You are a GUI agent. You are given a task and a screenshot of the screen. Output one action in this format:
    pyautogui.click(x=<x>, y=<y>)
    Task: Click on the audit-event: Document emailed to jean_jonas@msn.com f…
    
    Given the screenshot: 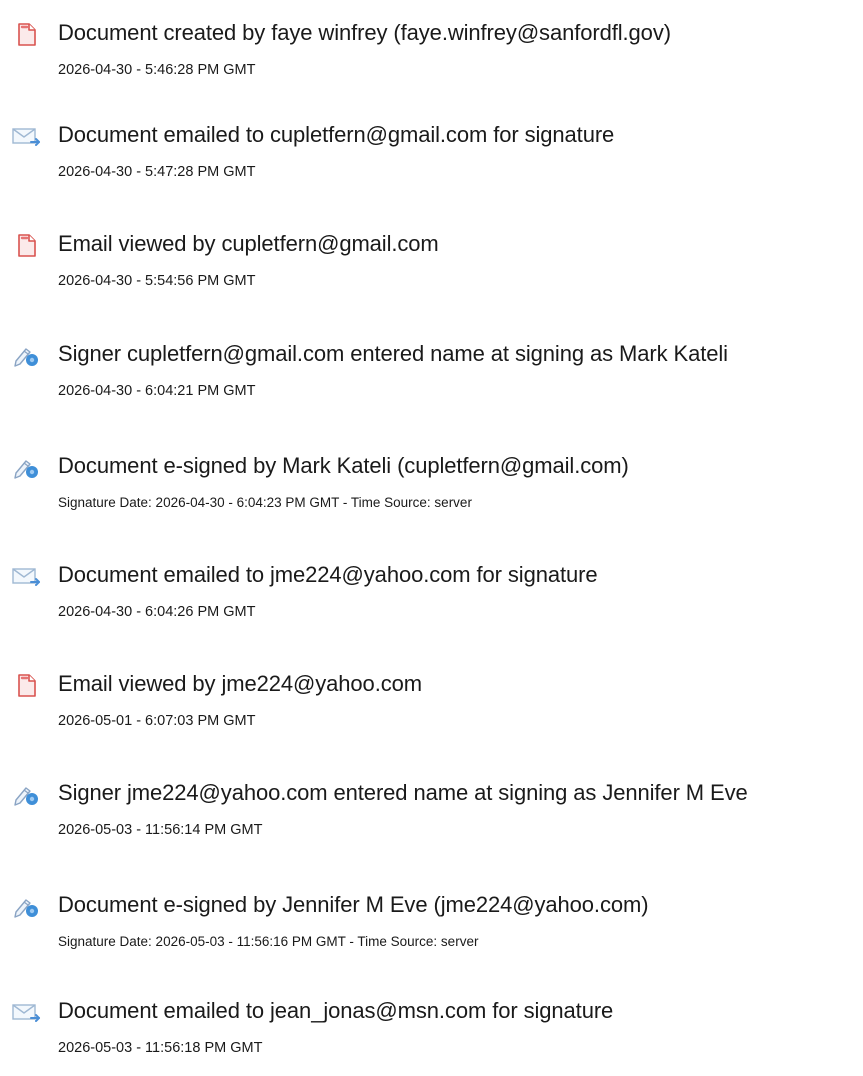 What is the action you would take?
    pyautogui.click(x=431, y=1036)
    